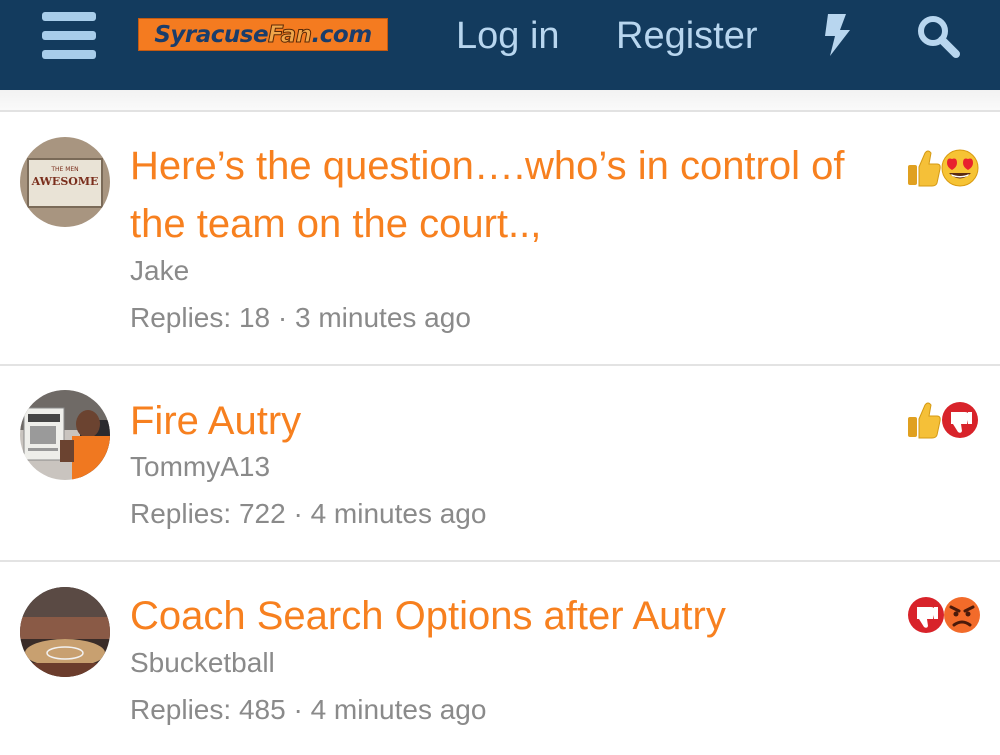  What do you see at coordinates (510, 421) in the screenshot?
I see `thread-title: Fire Autry` at bounding box center [510, 421].